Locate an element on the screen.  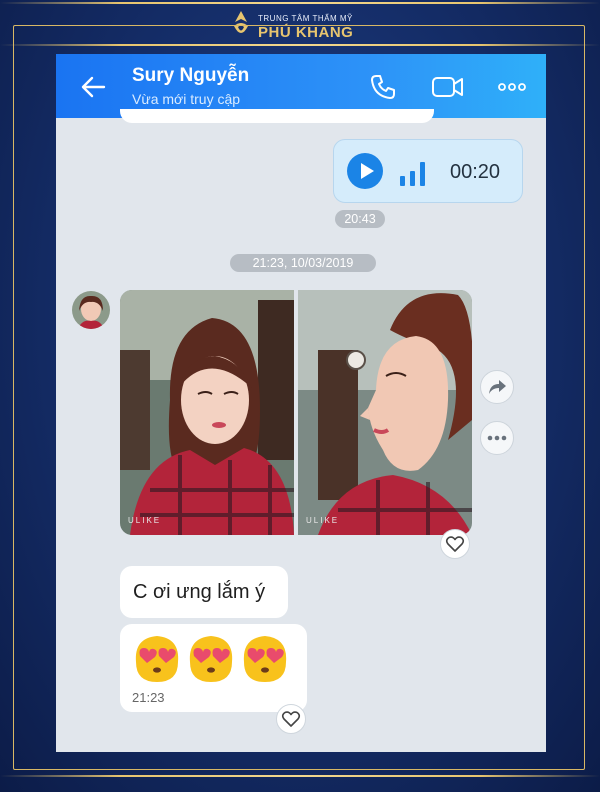
voice-message-time: 20:43 is located at coordinates (360, 219).